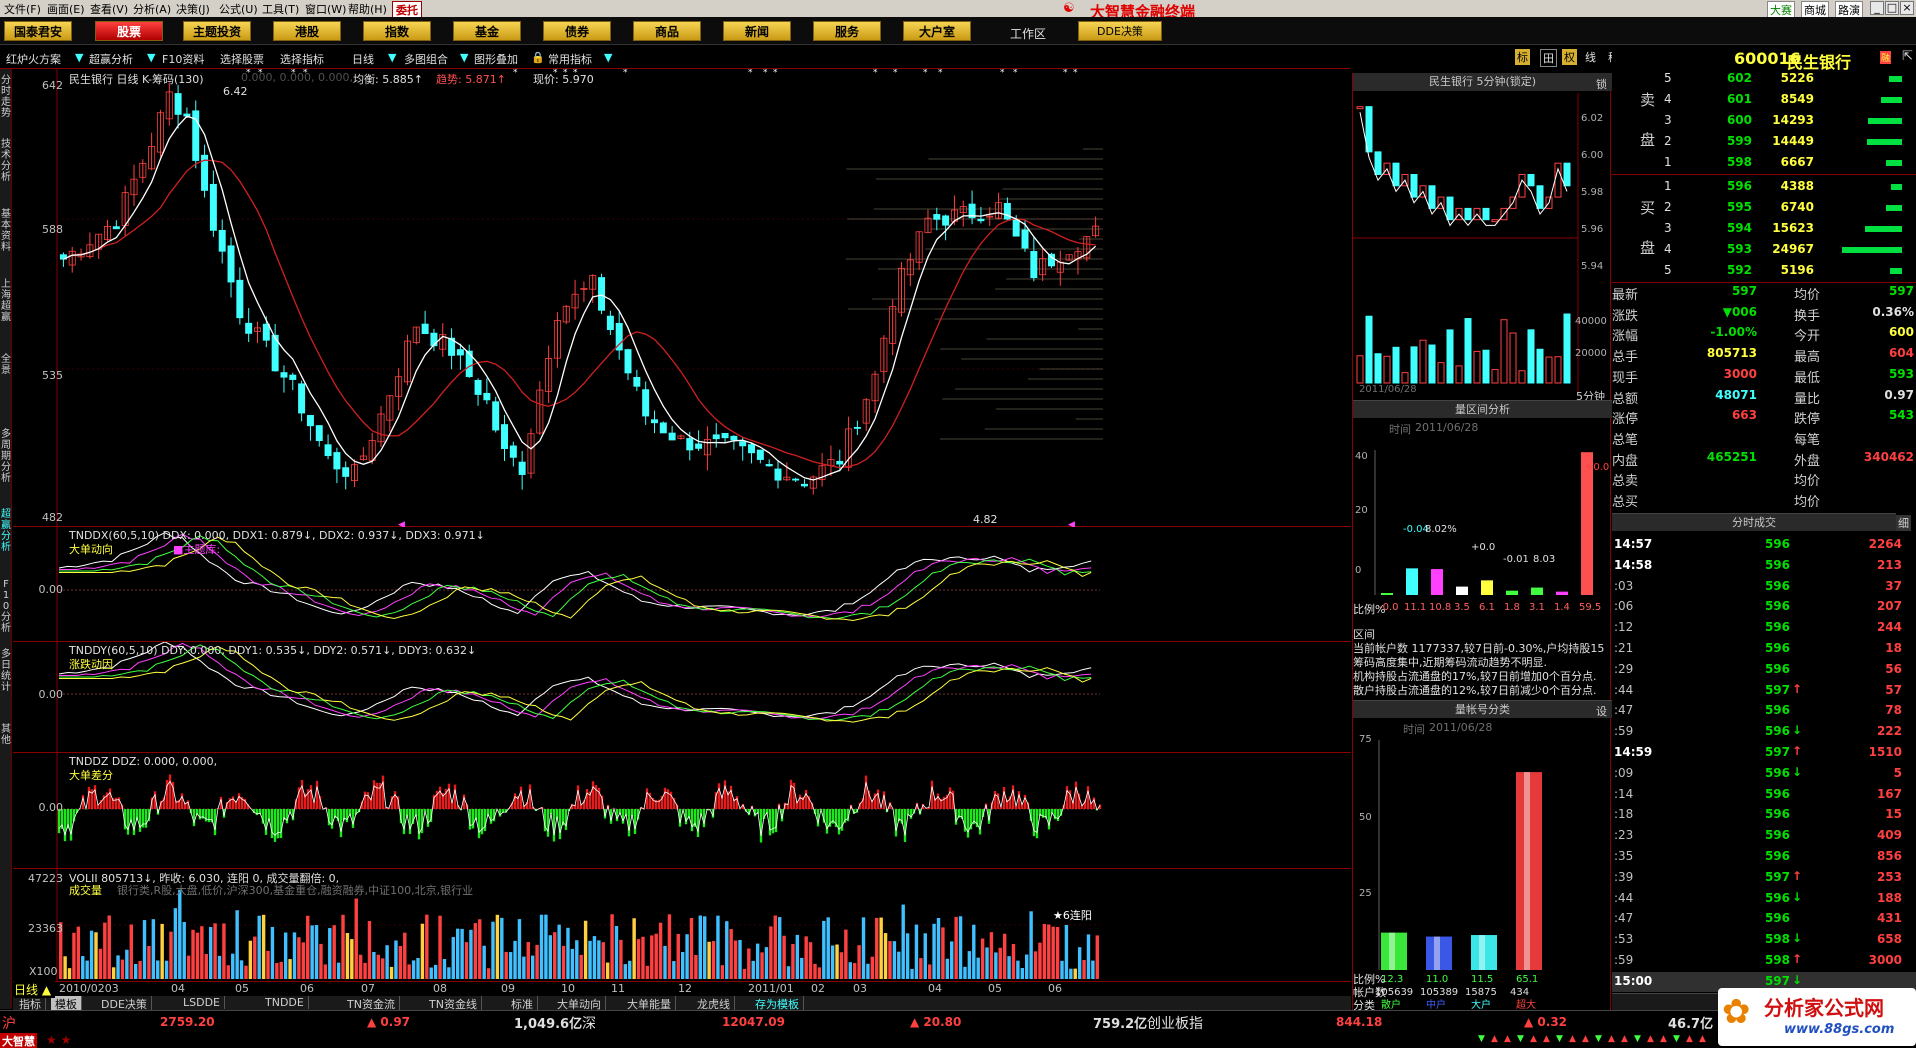 This screenshot has width=1916, height=1048. What do you see at coordinates (6, 456) in the screenshot?
I see `sidebar-item-multiperiod: 多周期分析` at bounding box center [6, 456].